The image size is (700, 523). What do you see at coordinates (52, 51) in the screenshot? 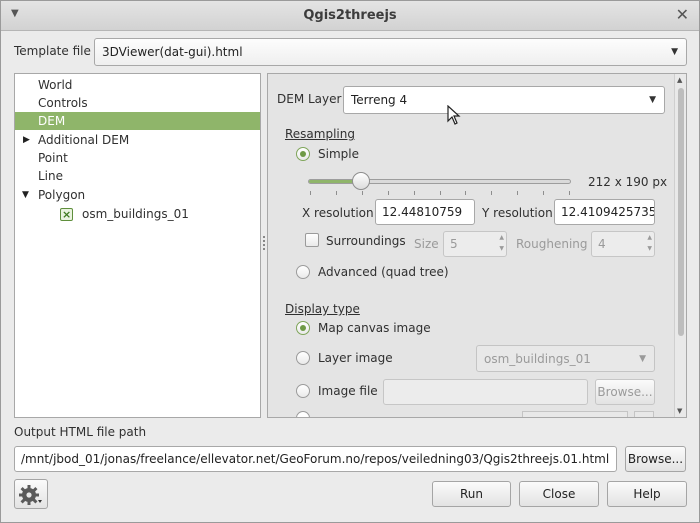
I see `template-file-label: Template file` at bounding box center [52, 51].